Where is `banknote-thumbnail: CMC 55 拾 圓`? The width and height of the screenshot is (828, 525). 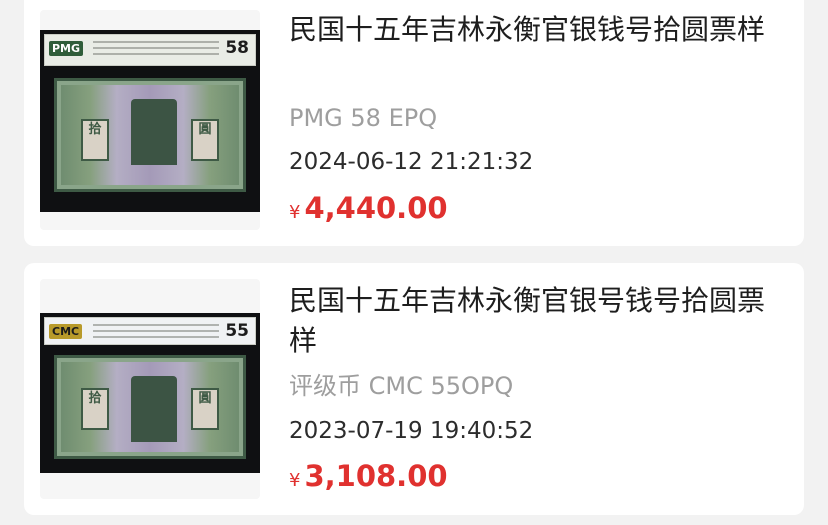
banknote-thumbnail: CMC 55 拾 圓 is located at coordinates (150, 389).